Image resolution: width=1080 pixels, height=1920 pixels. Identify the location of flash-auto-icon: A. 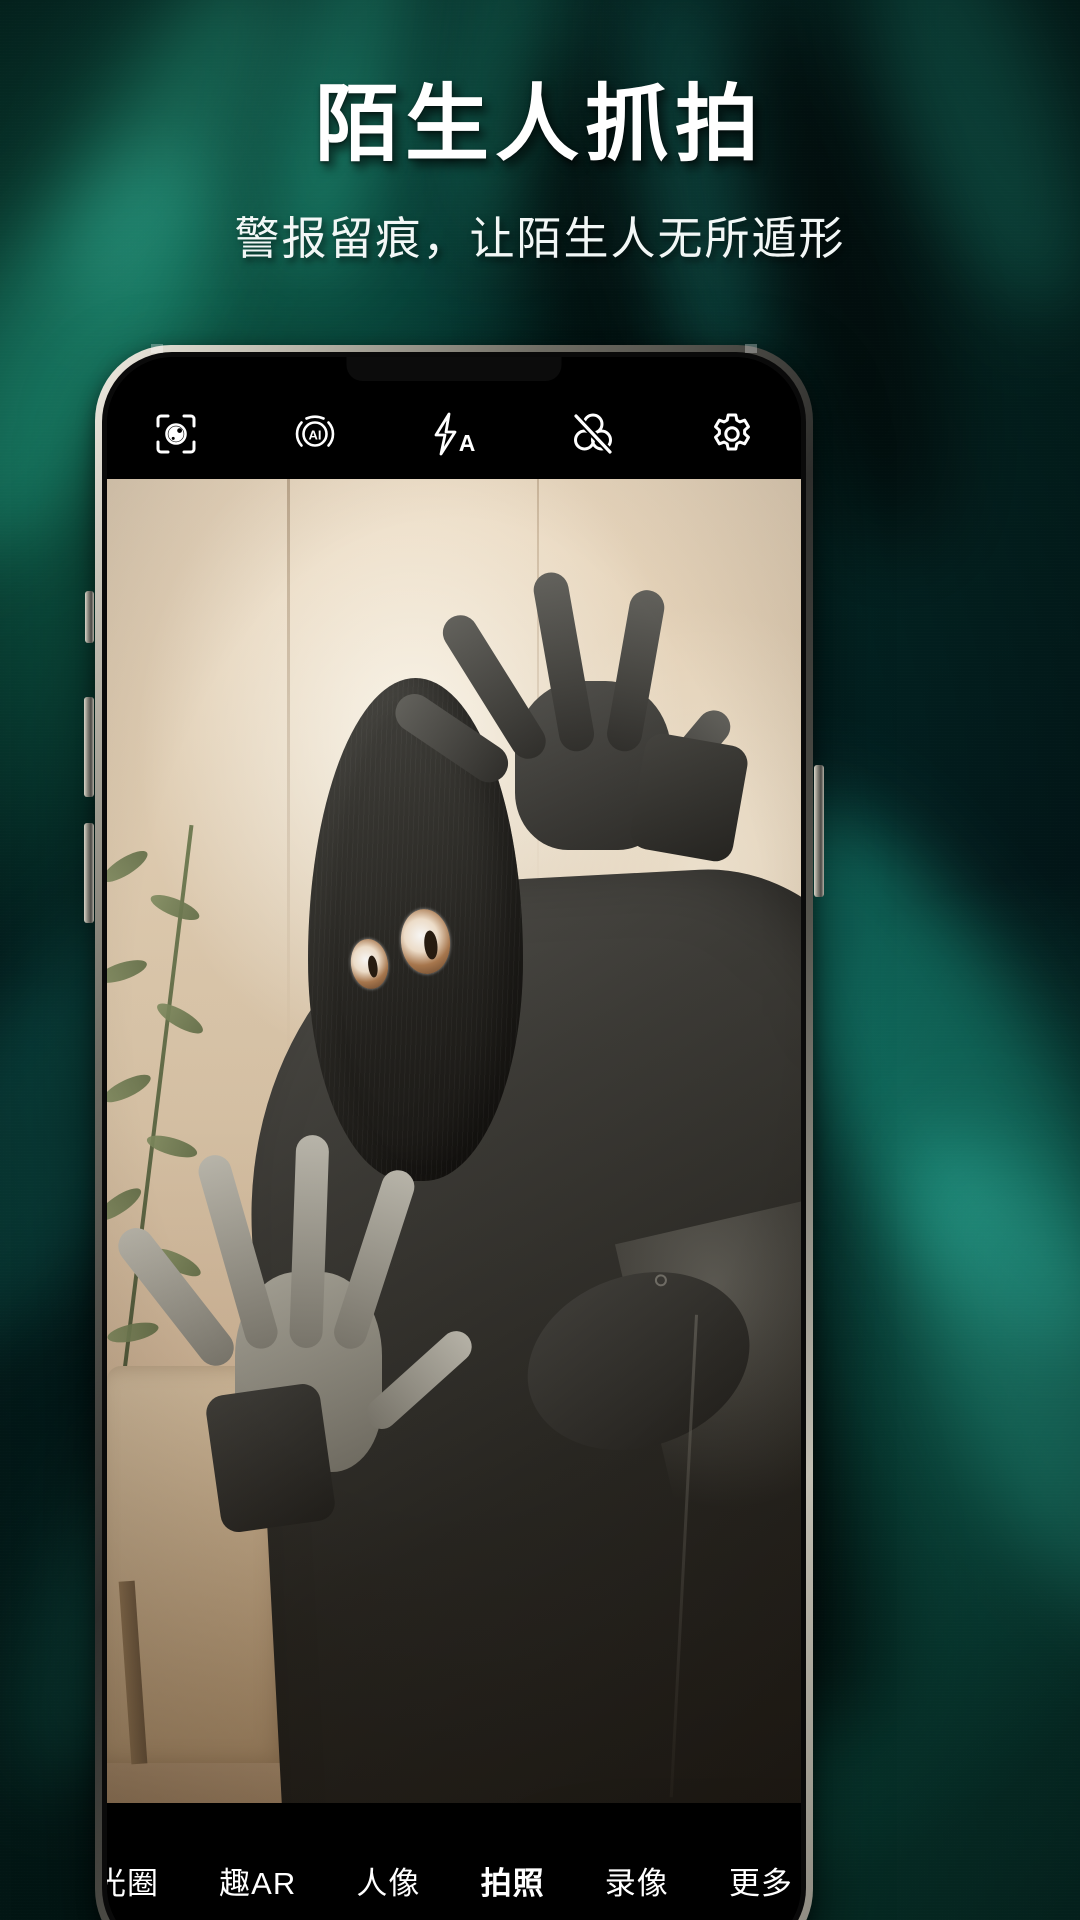
(454, 434).